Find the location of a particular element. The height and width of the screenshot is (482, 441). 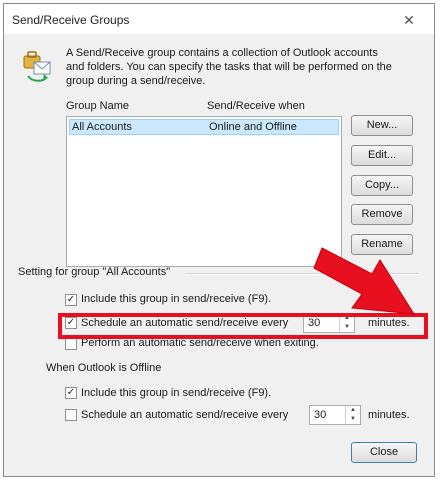

column-header-send-receive-when: Send/Receive when is located at coordinates (256, 106).